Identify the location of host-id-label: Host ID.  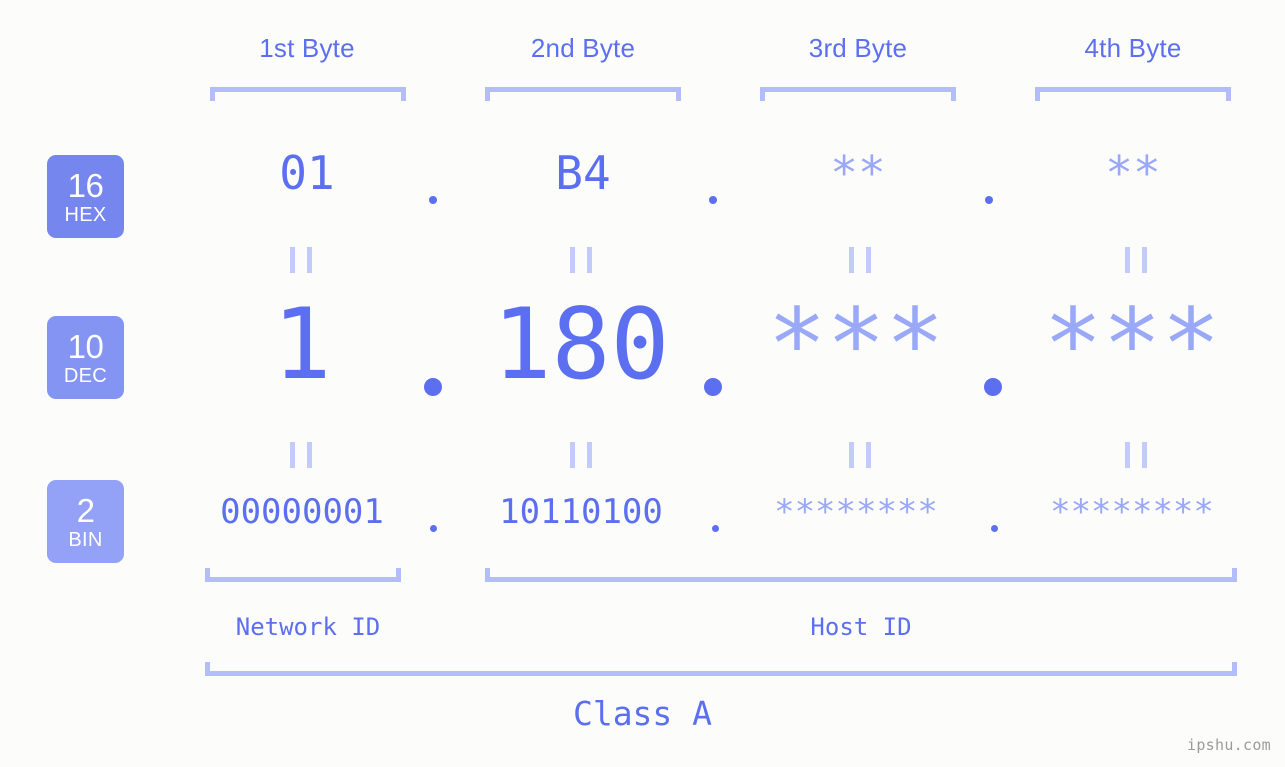
(861, 627).